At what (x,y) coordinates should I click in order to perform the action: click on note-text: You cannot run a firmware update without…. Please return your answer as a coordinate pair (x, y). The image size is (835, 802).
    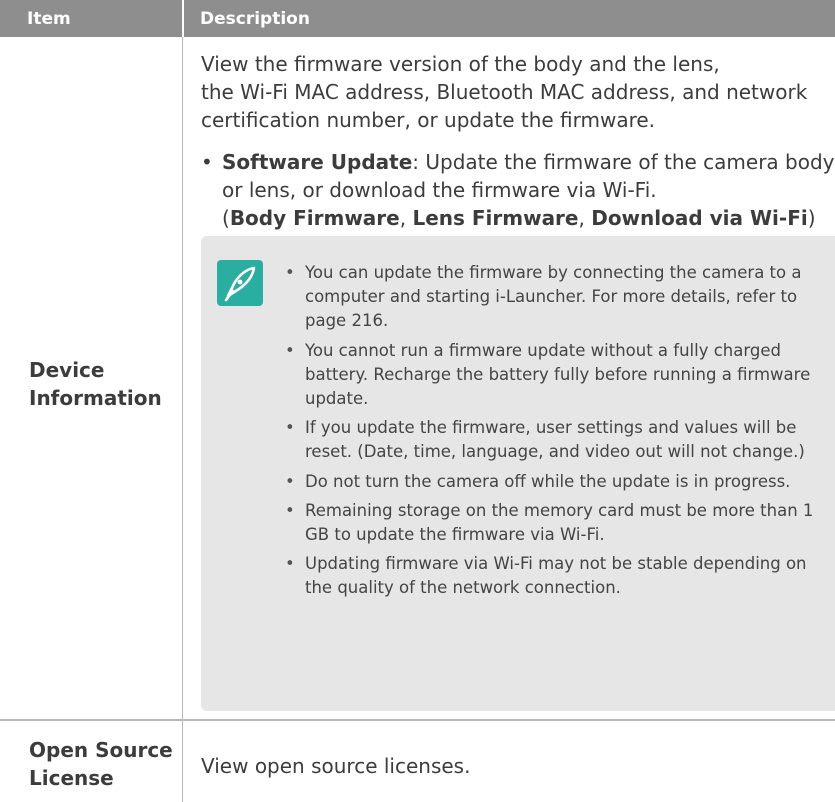
    Looking at the image, I should click on (558, 374).